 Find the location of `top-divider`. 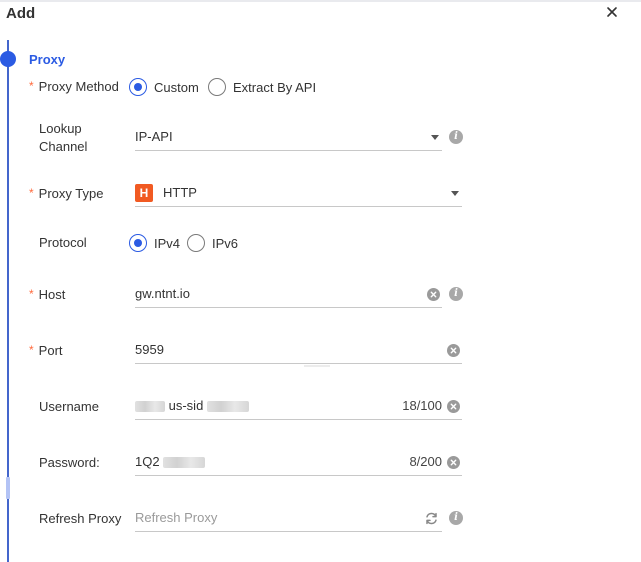

top-divider is located at coordinates (320, 1).